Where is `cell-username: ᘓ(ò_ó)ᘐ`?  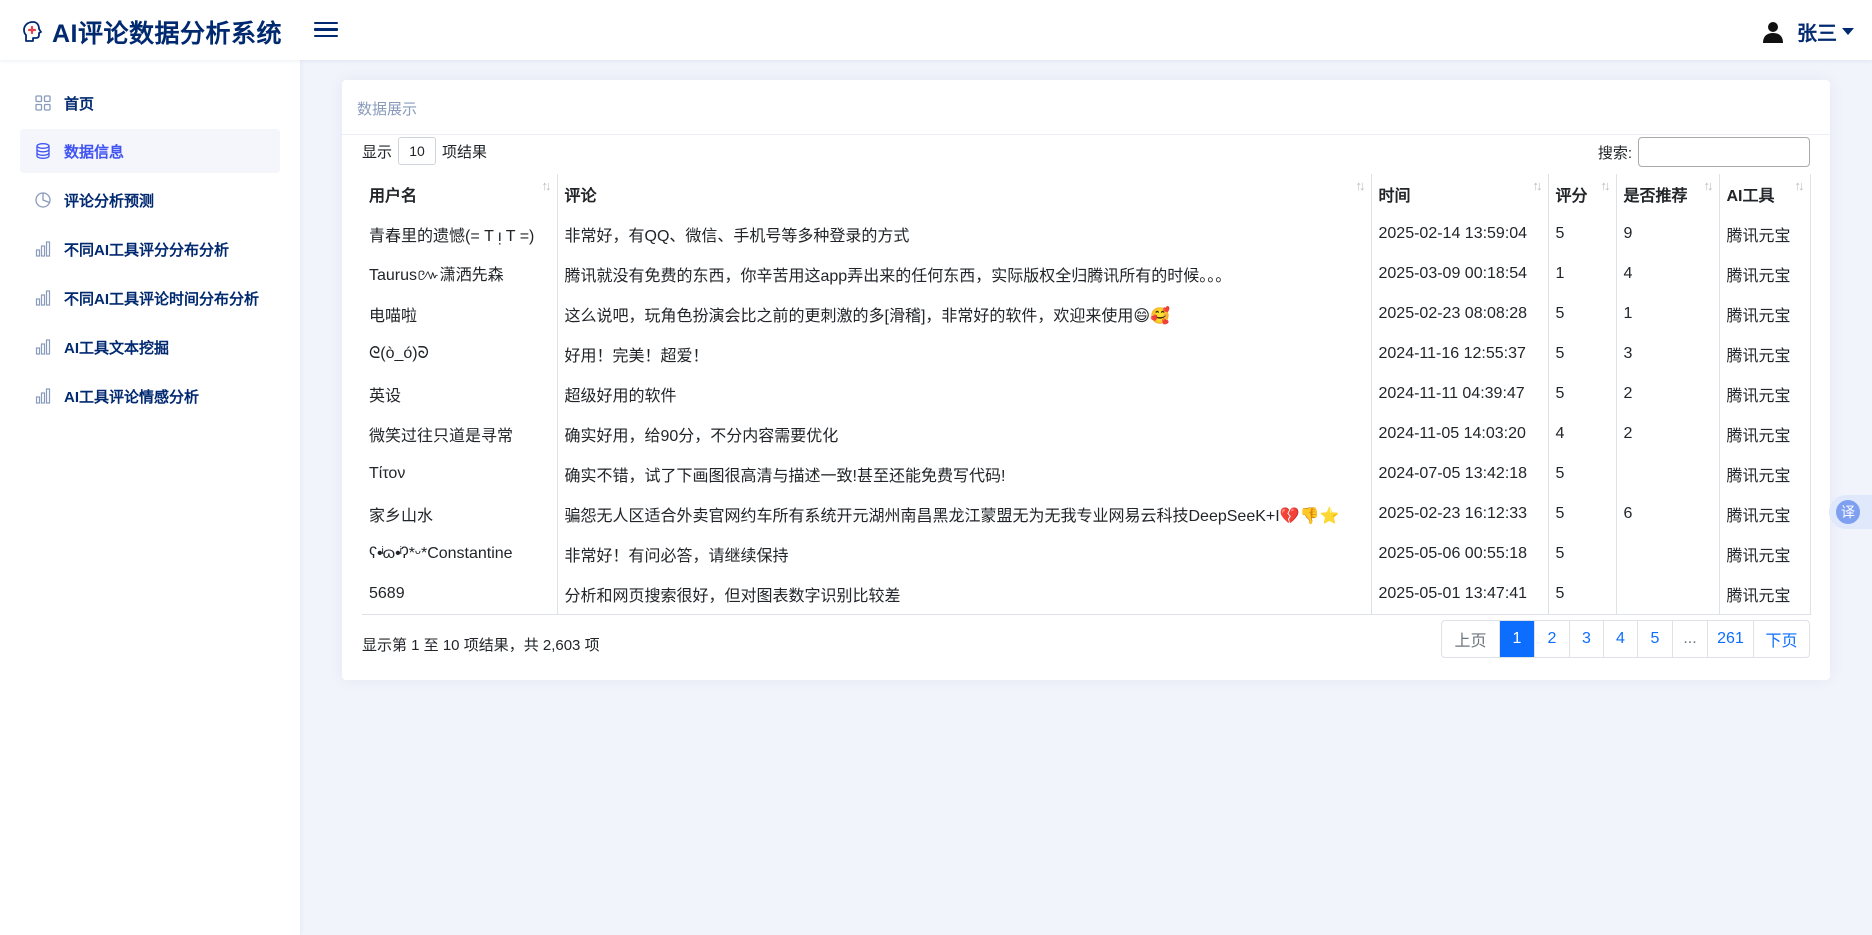 cell-username: ᘓ(ò_ó)ᘐ is located at coordinates (460, 354).